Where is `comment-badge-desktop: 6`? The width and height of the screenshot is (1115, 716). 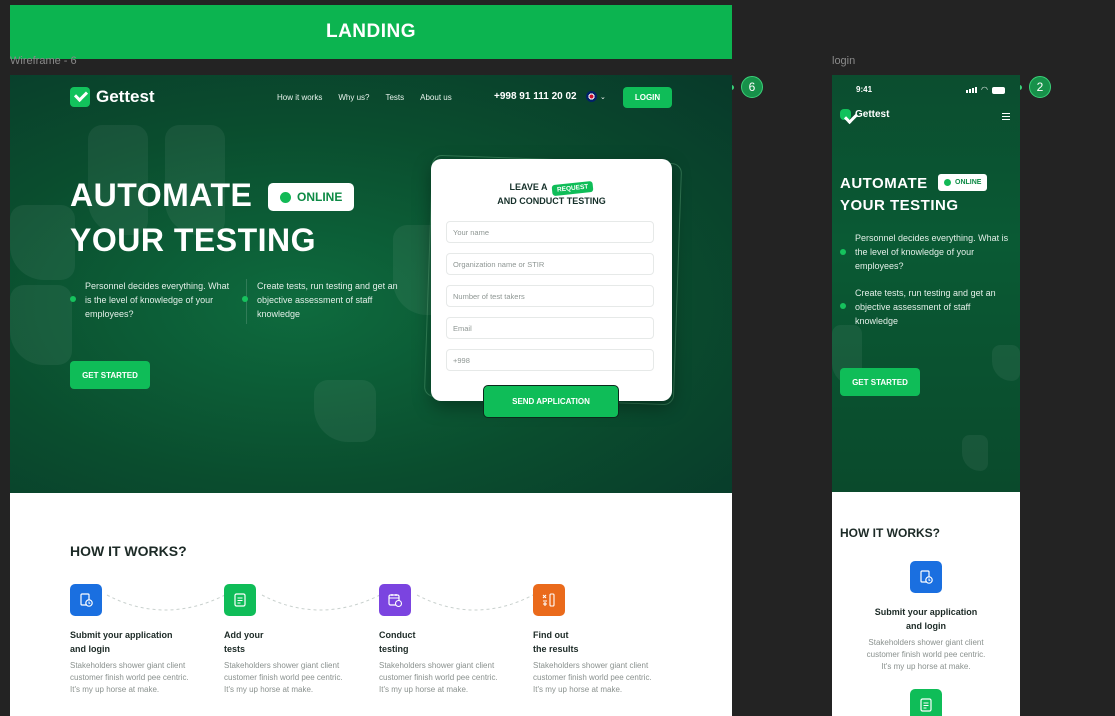
comment-badge-desktop: 6 is located at coordinates (752, 87).